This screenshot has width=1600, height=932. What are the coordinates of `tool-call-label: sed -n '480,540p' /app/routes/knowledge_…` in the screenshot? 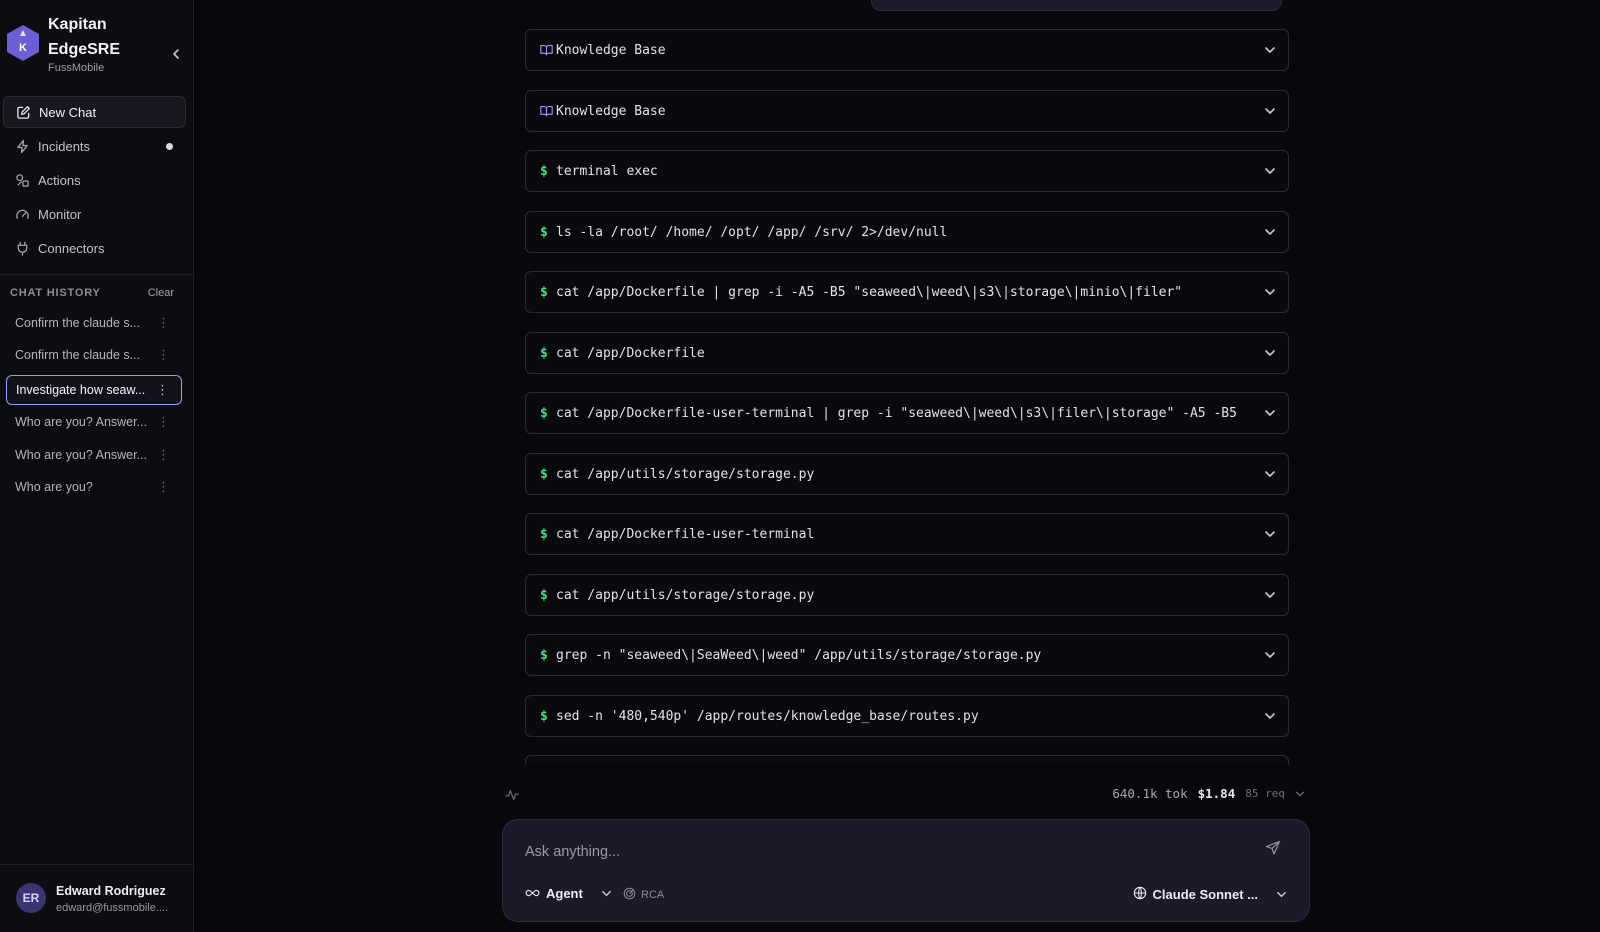 It's located at (767, 716).